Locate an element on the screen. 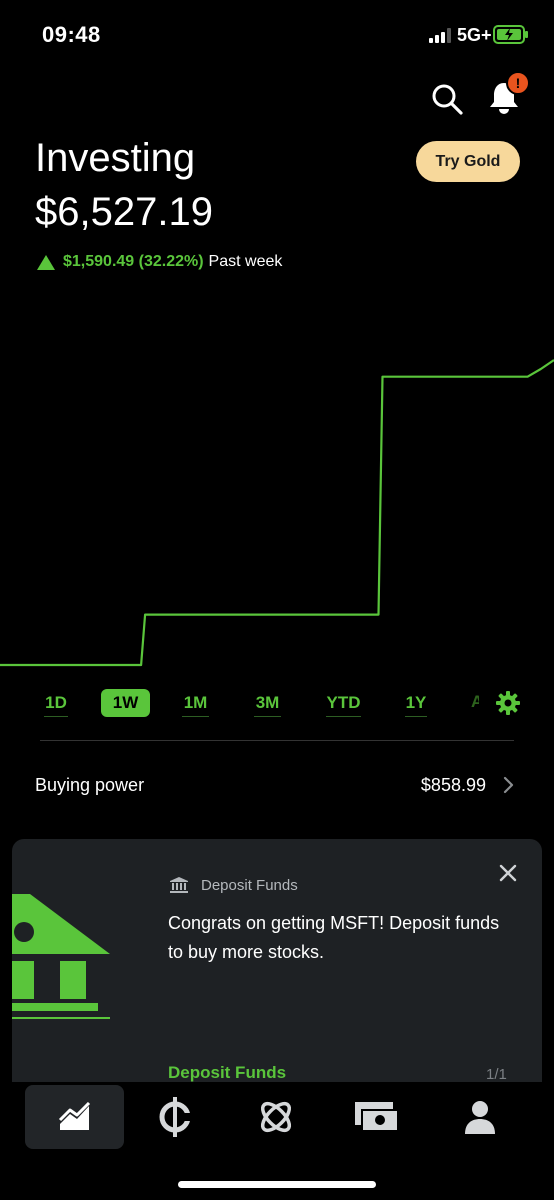  card-pager: 1/1 is located at coordinates (496, 1074).